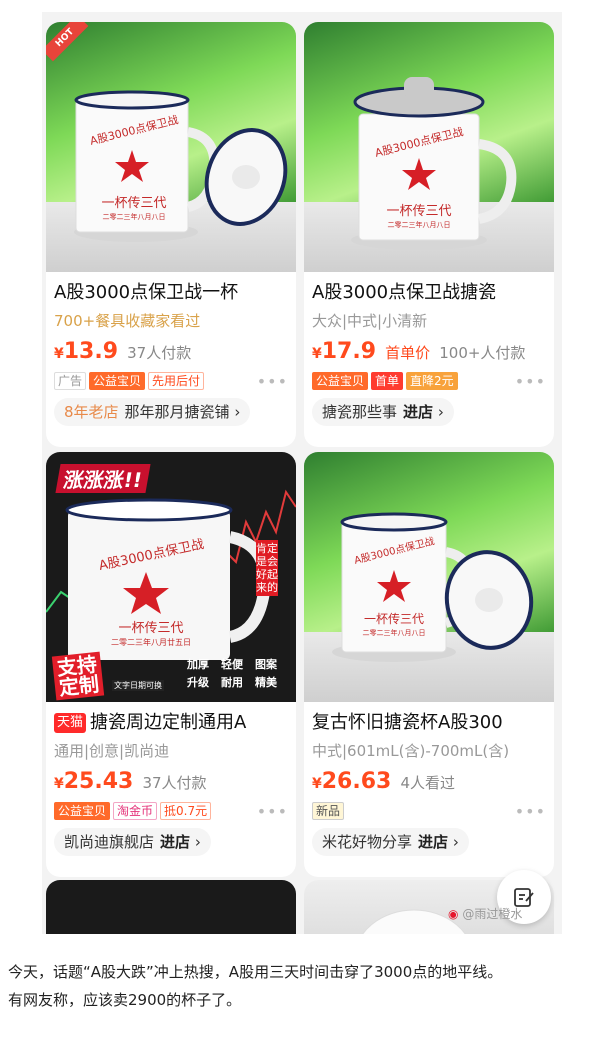 This screenshot has height=1037, width=606. What do you see at coordinates (453, 914) in the screenshot?
I see `weibo-icon: ◉` at bounding box center [453, 914].